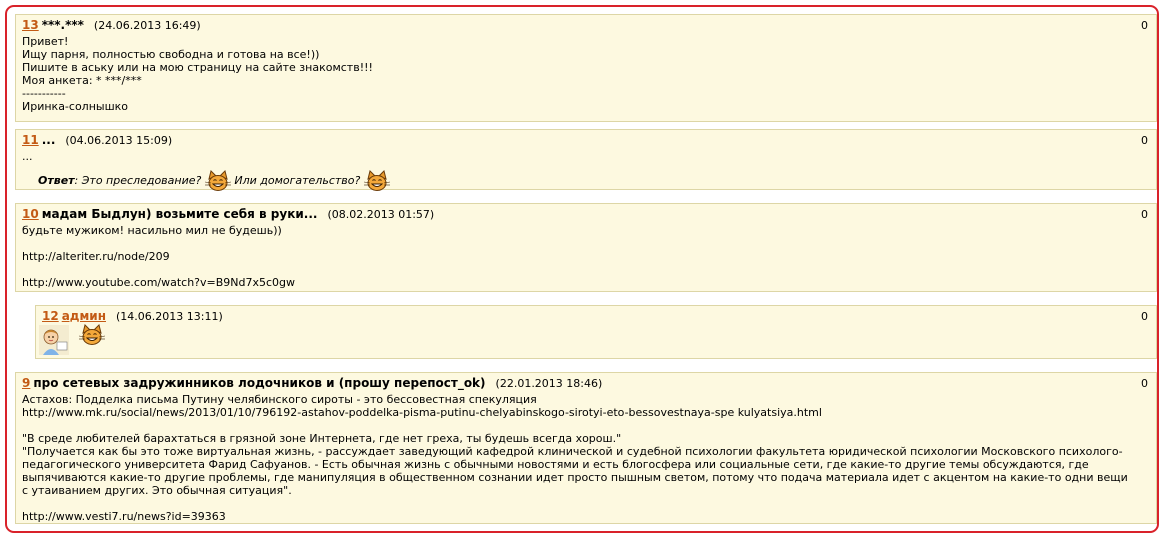 The width and height of the screenshot is (1169, 541). I want to click on comment-number-link: 12, so click(50, 316).